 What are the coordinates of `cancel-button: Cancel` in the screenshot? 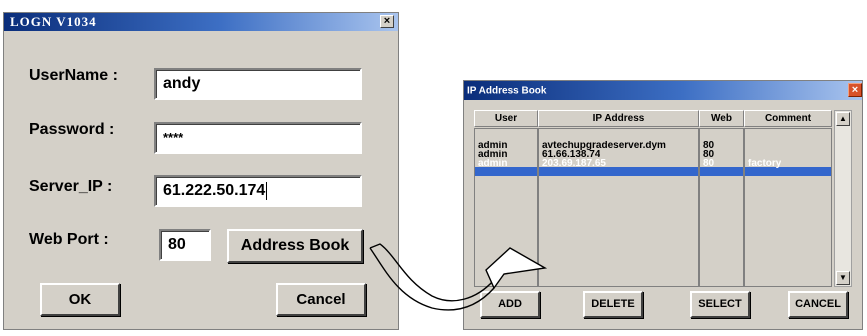 It's located at (321, 299).